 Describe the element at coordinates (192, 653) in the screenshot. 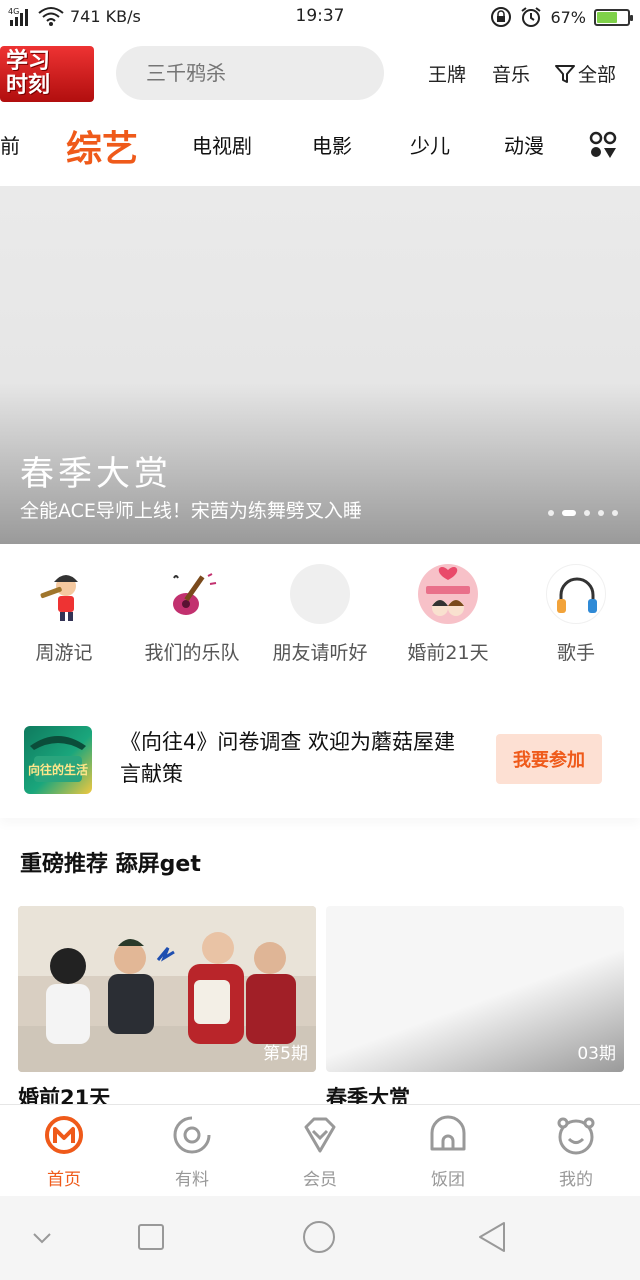

I see `shortcut-label: 我们的乐队` at that location.